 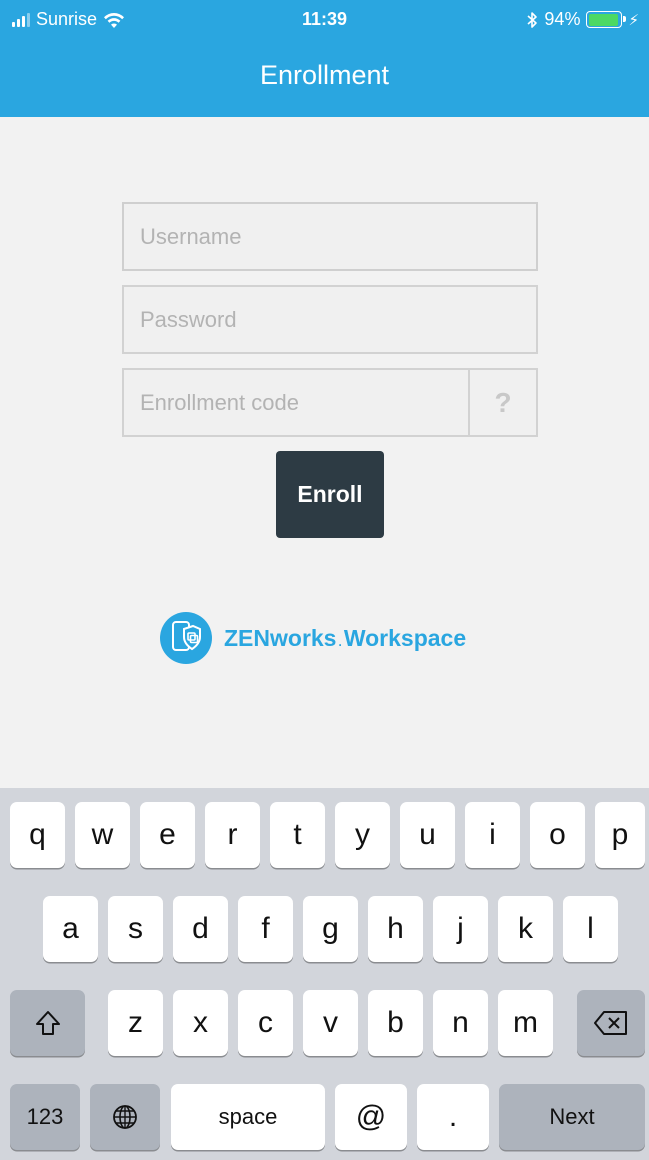 I want to click on key-v: v, so click(x=330, y=1023).